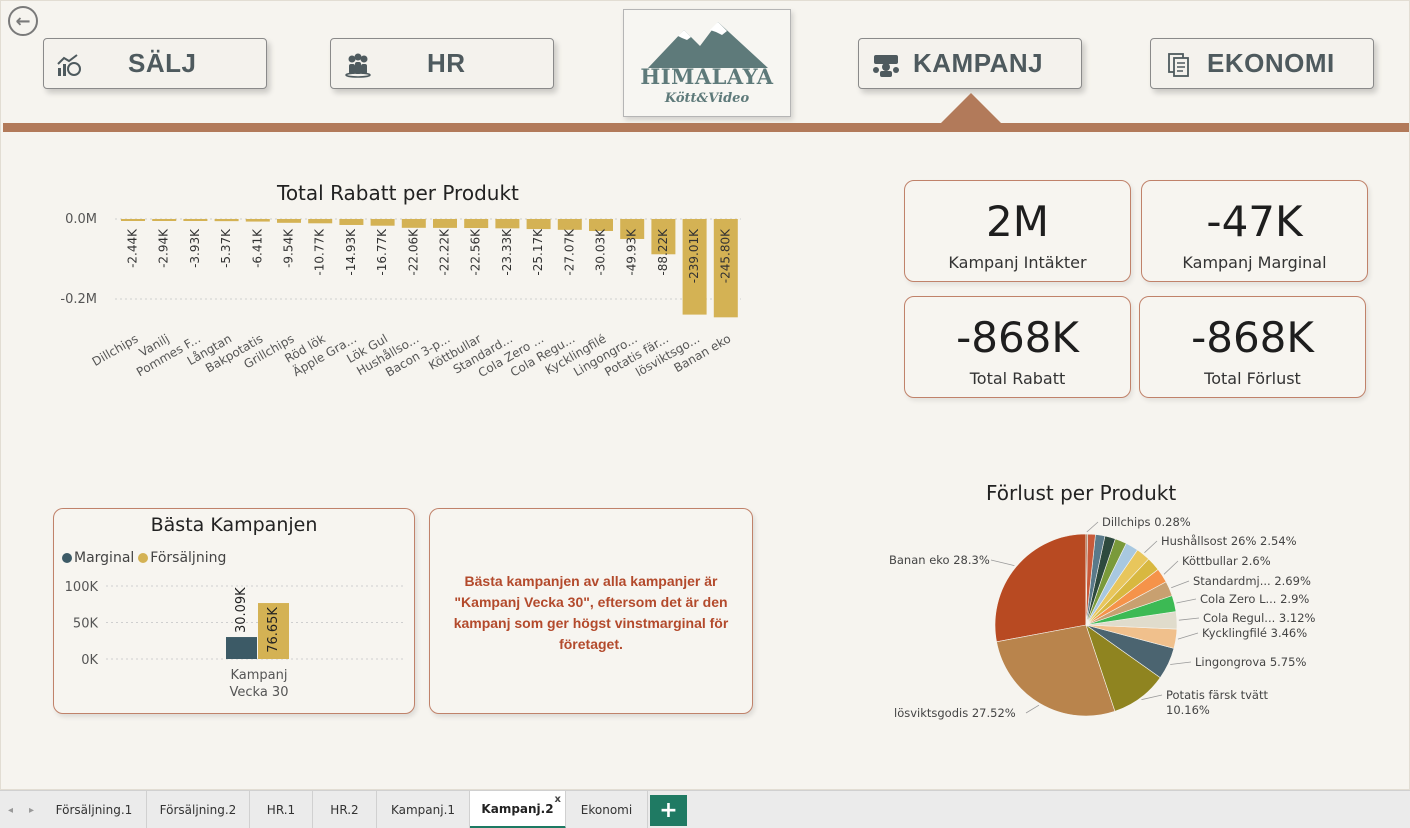  I want to click on tab-kampanj-2: Kampanj.2 x, so click(518, 809).